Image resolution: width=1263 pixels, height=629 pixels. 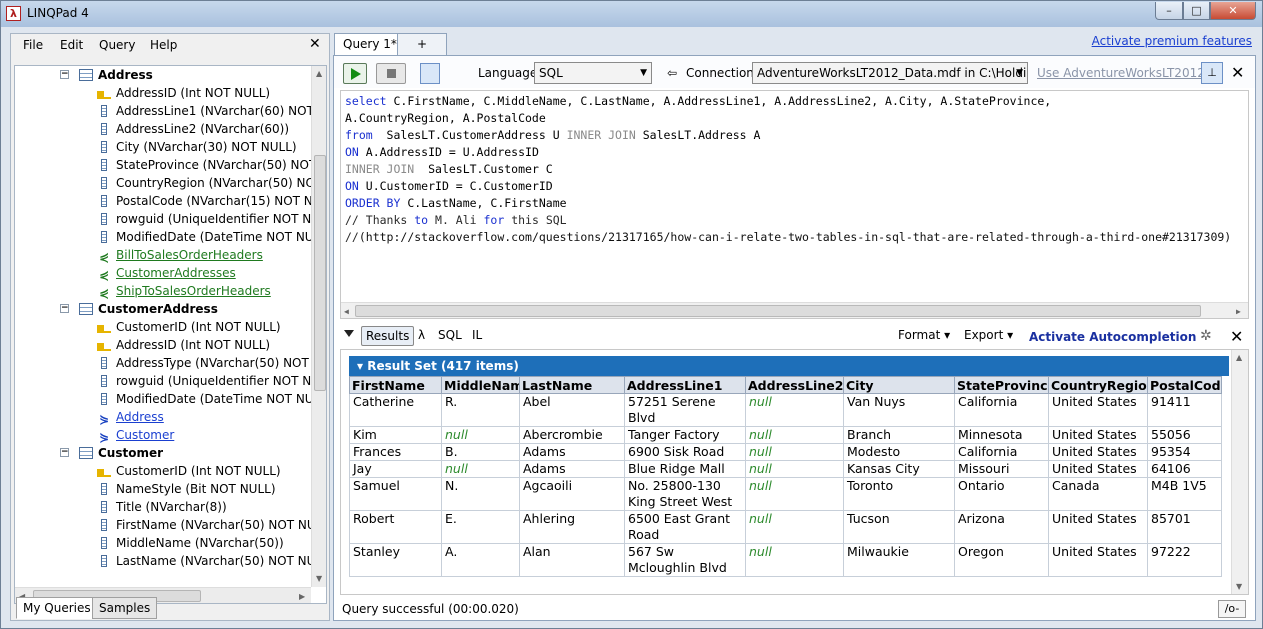 I want to click on export-menu: Export ▾, so click(x=988, y=336).